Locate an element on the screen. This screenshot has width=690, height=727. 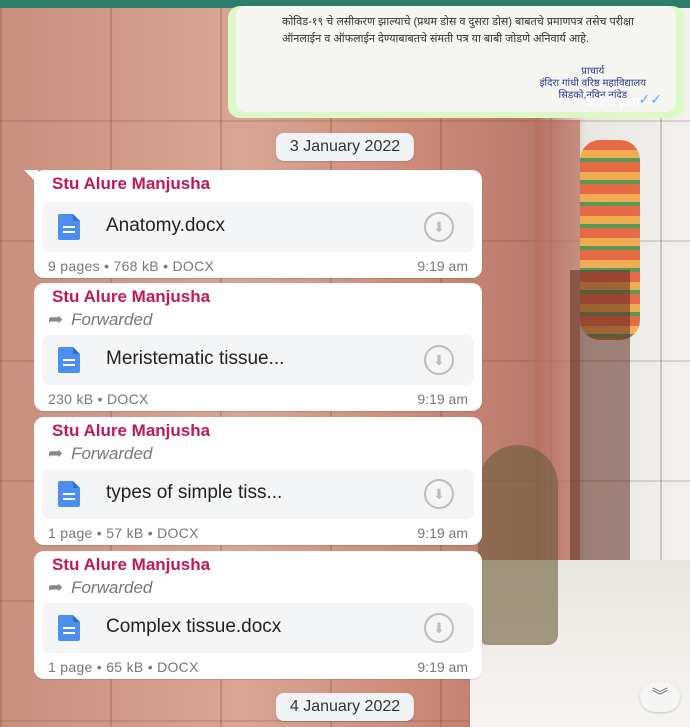
wallpaper-door is located at coordinates (600, 420).